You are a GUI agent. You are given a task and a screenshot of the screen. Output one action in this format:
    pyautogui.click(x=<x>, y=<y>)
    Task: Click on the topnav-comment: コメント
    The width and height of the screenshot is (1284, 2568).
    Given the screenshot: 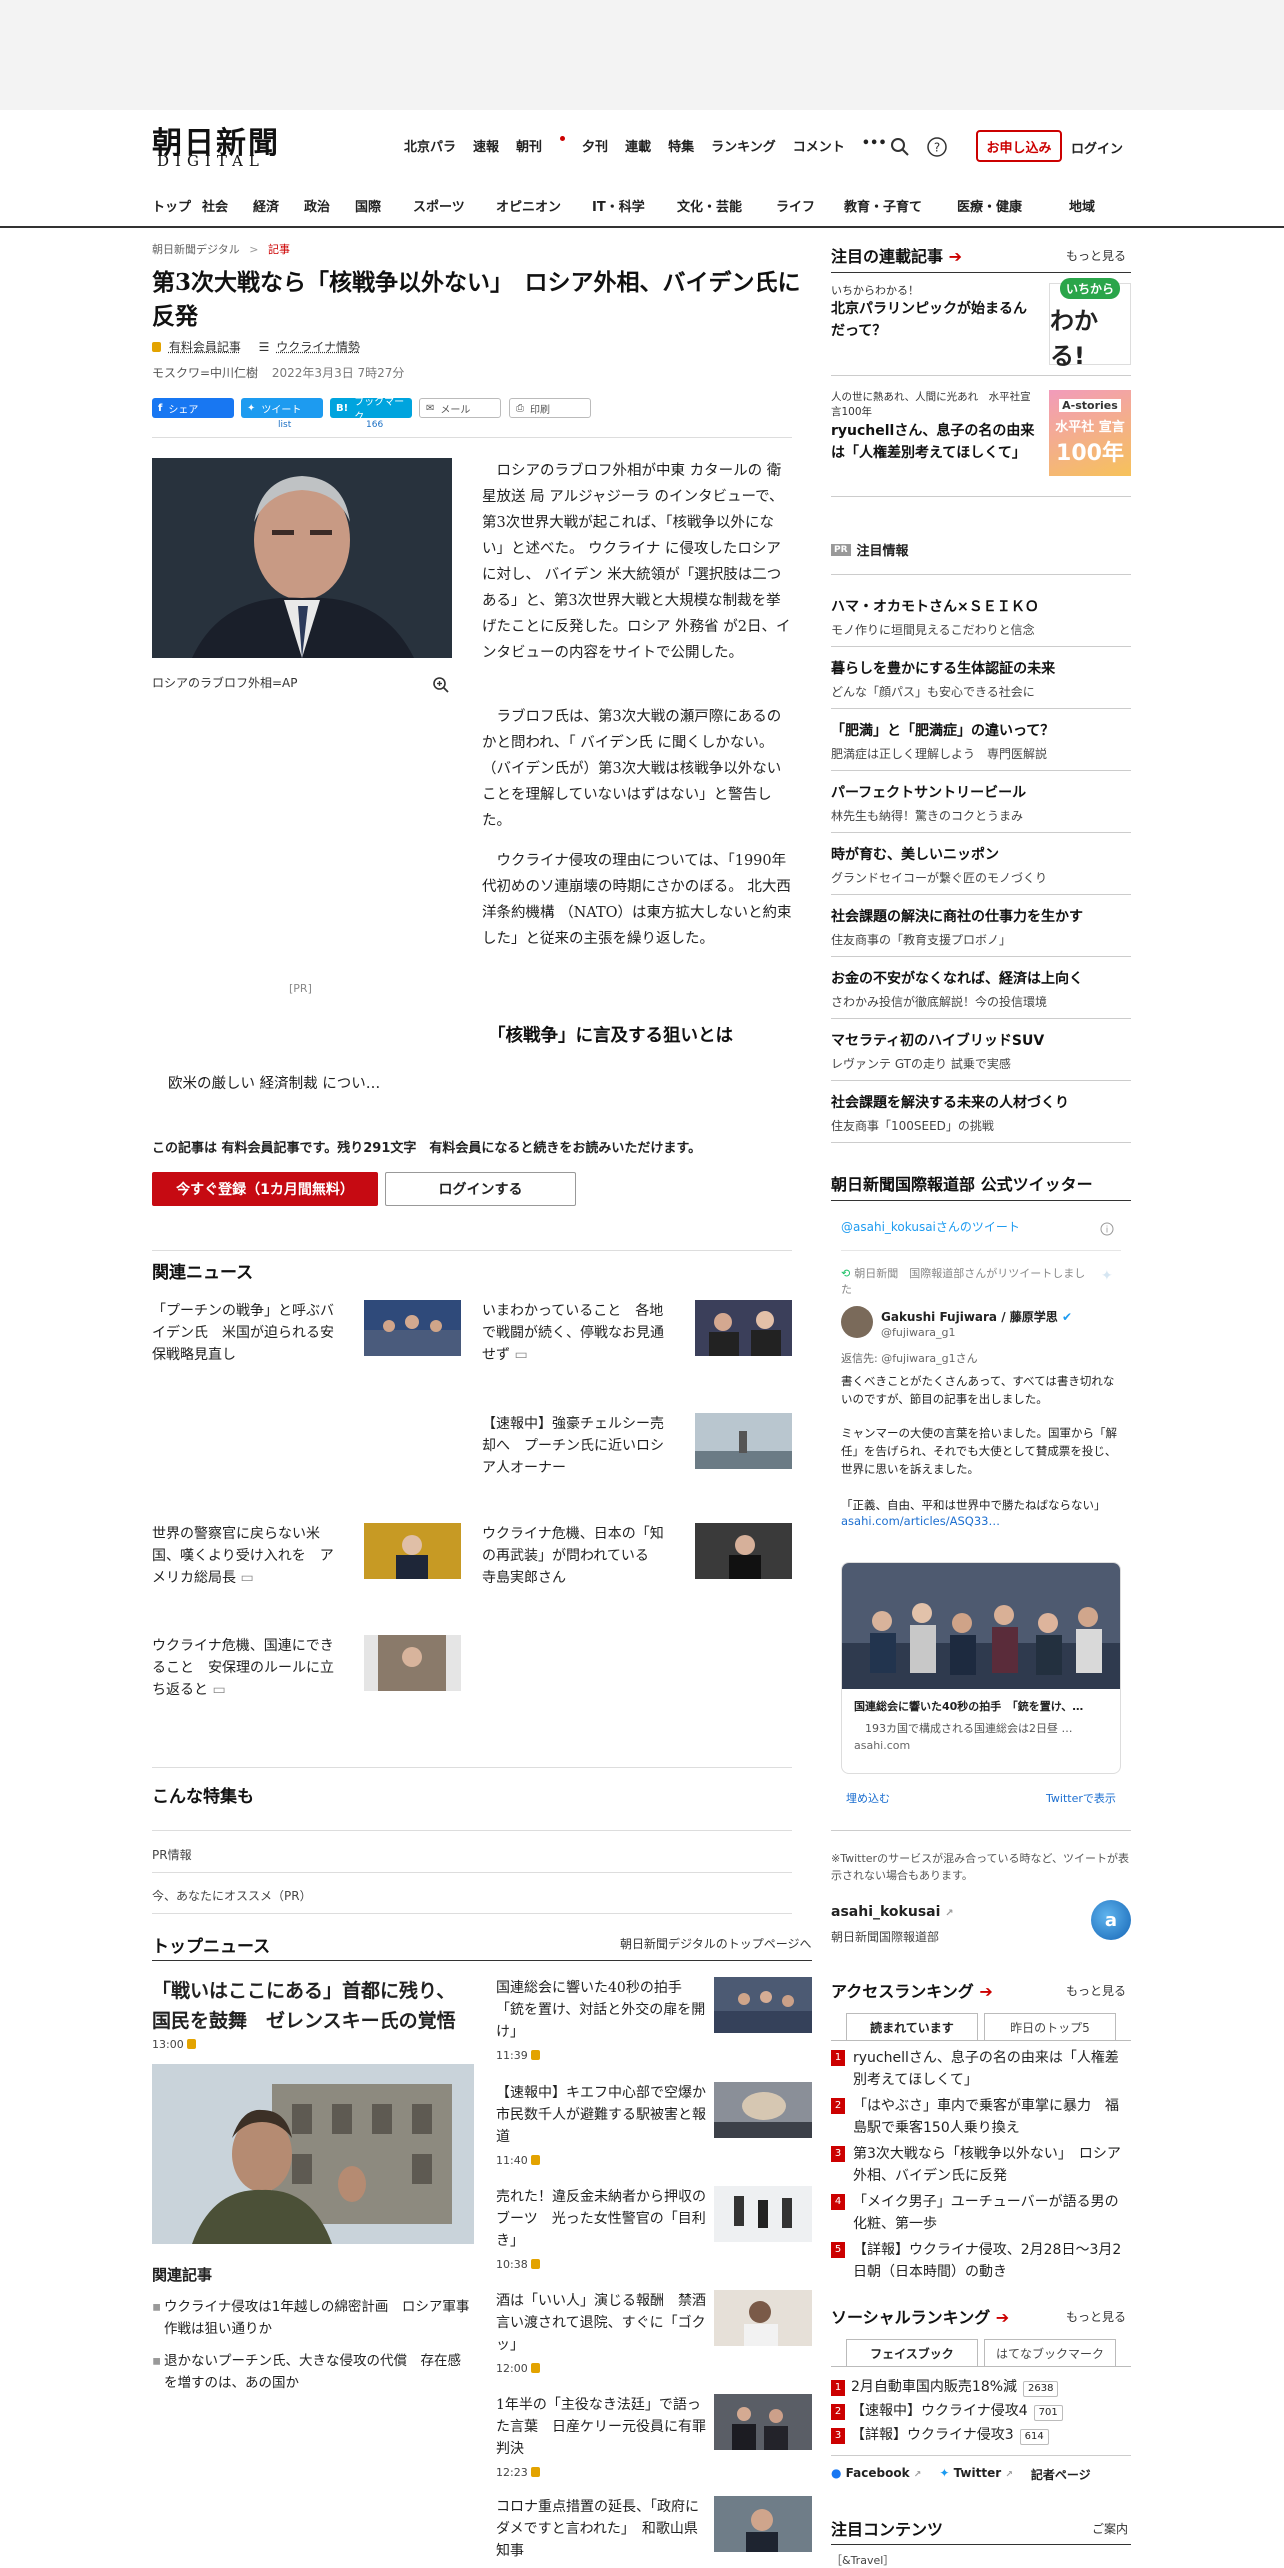 What is the action you would take?
    pyautogui.click(x=819, y=145)
    